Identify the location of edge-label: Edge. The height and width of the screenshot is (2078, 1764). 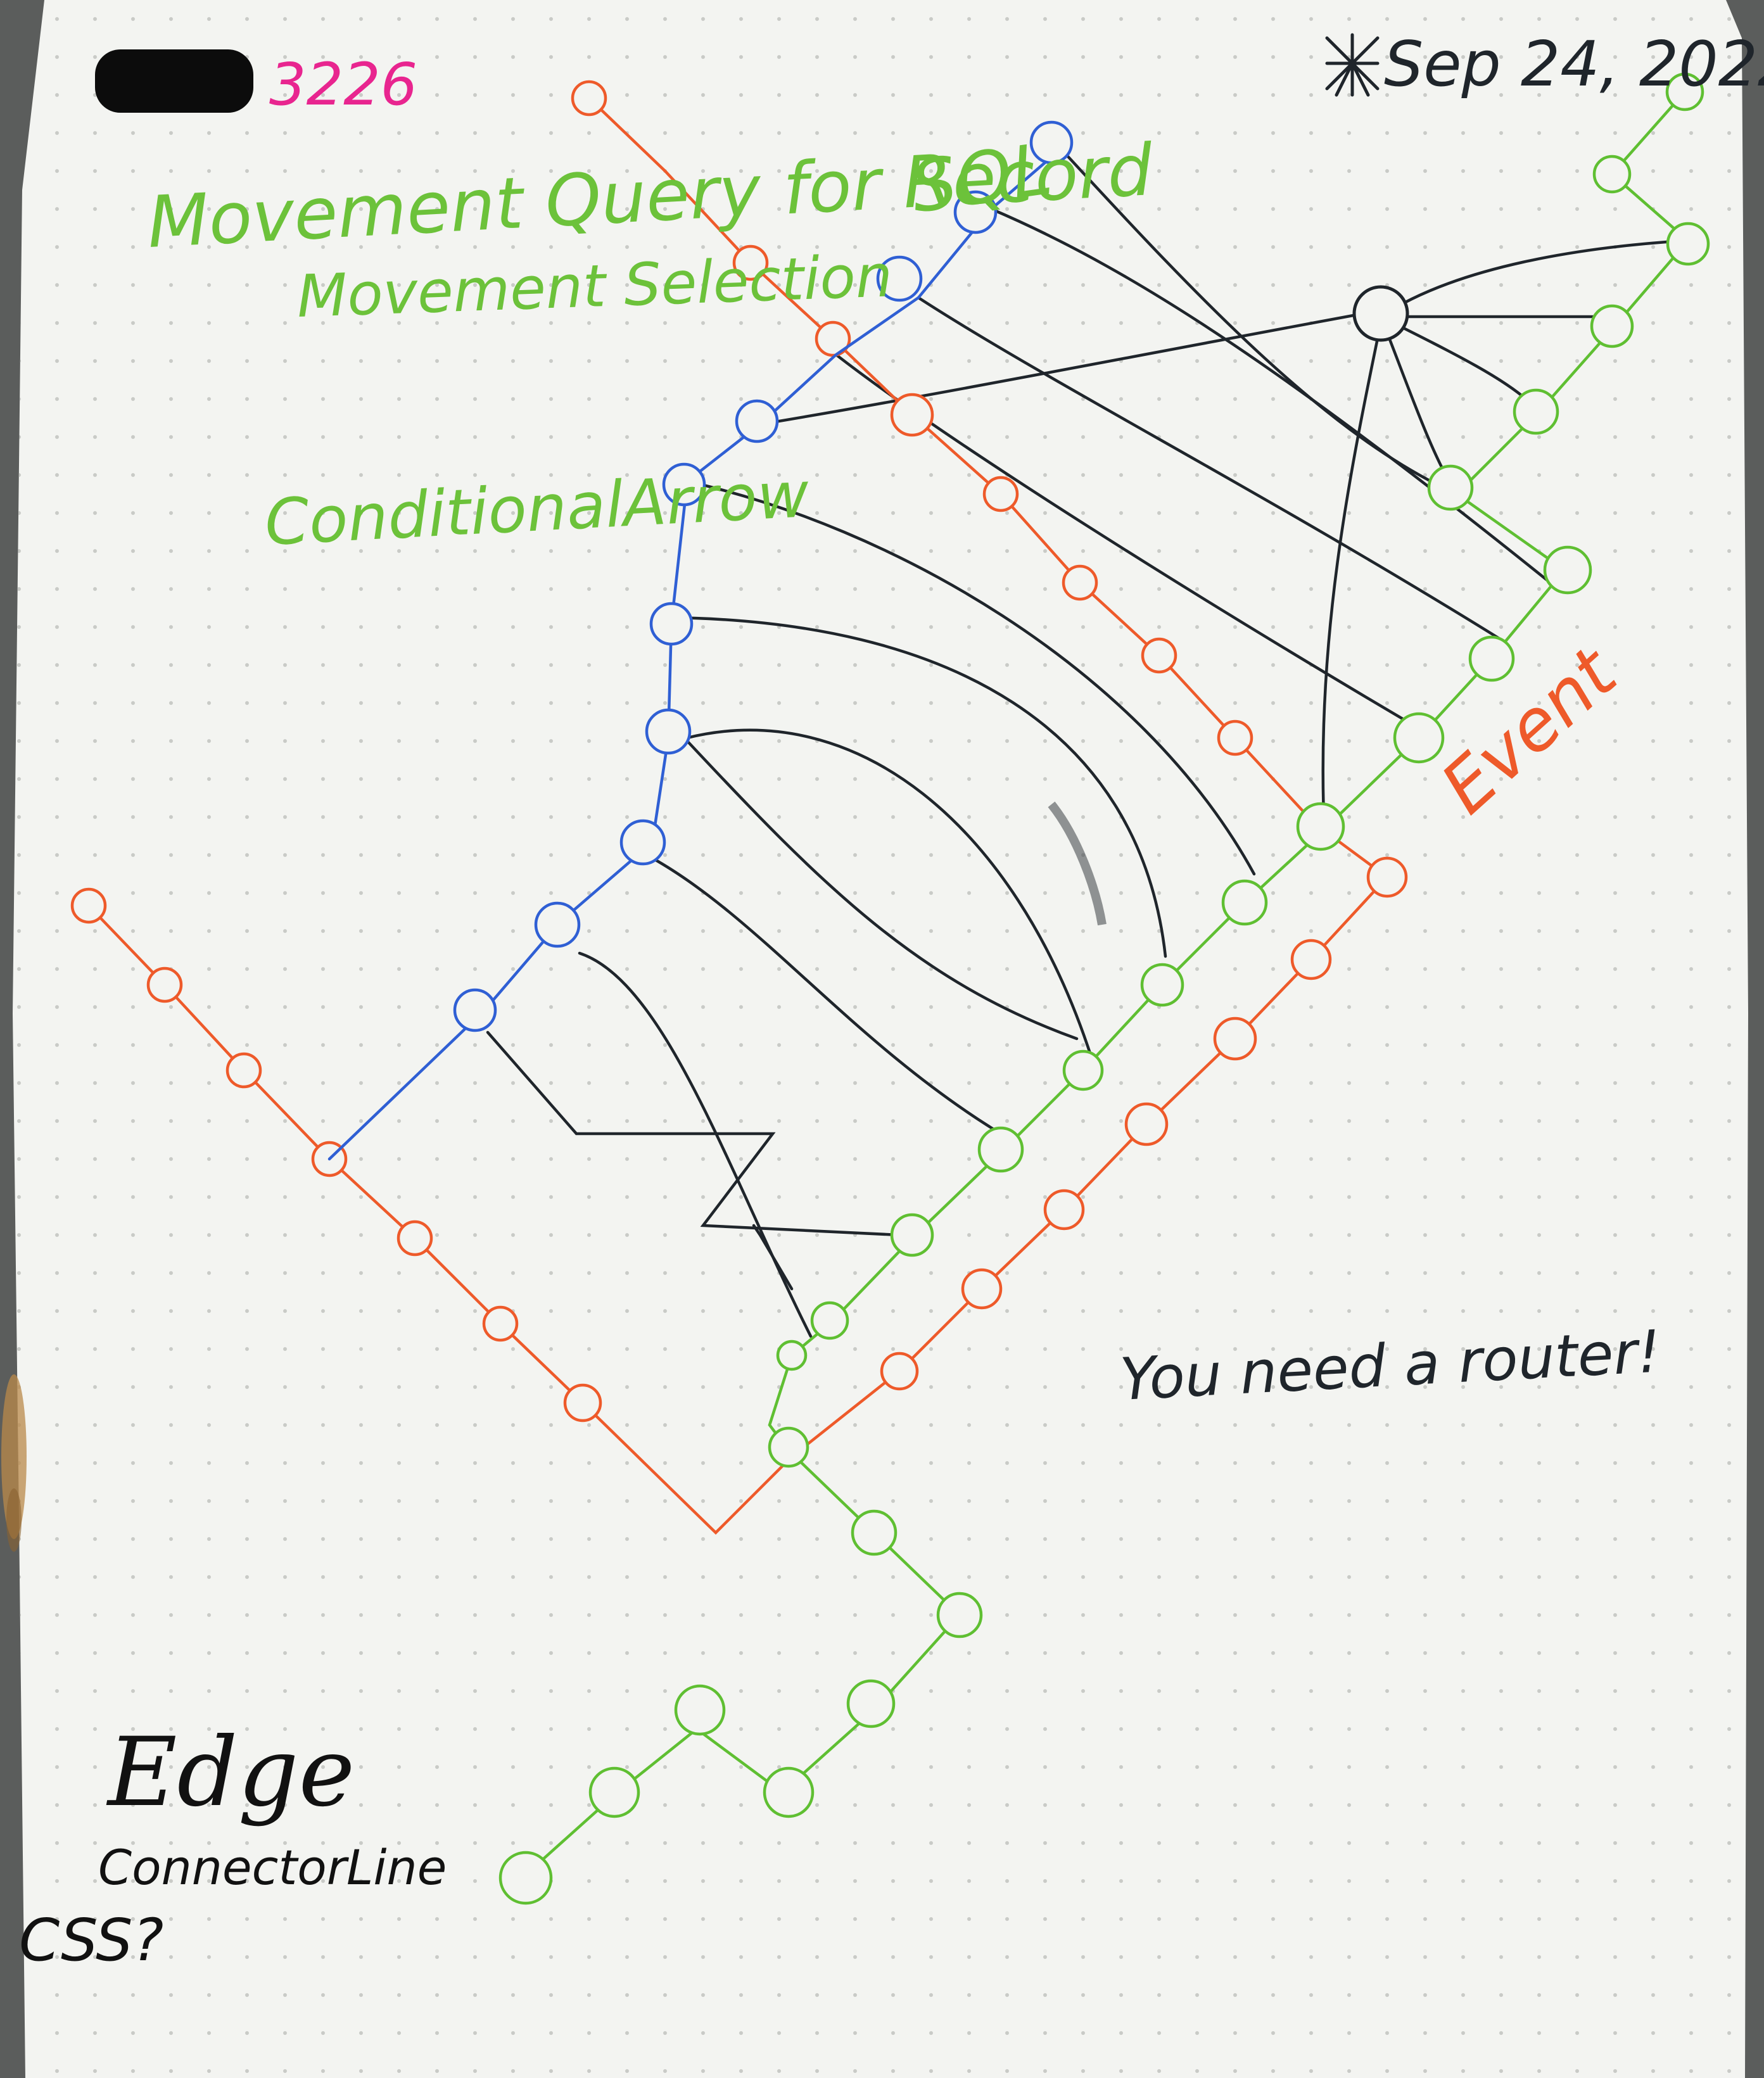
(230, 1773).